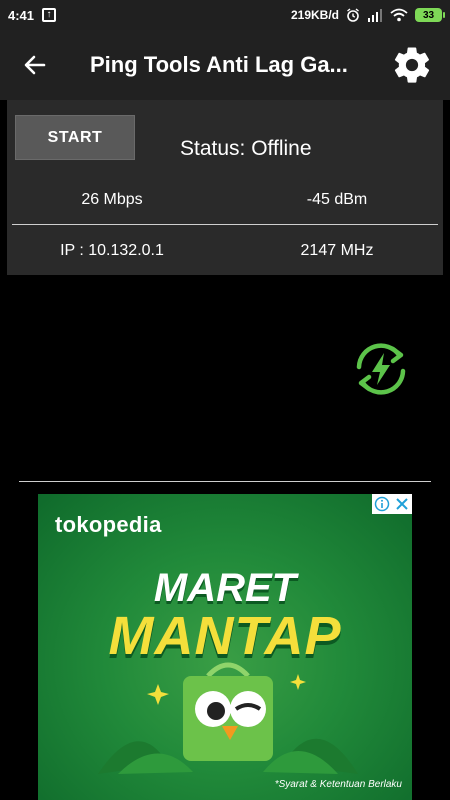 Image resolution: width=450 pixels, height=800 pixels. What do you see at coordinates (337, 250) in the screenshot?
I see `frequency-value: 2147 MHz` at bounding box center [337, 250].